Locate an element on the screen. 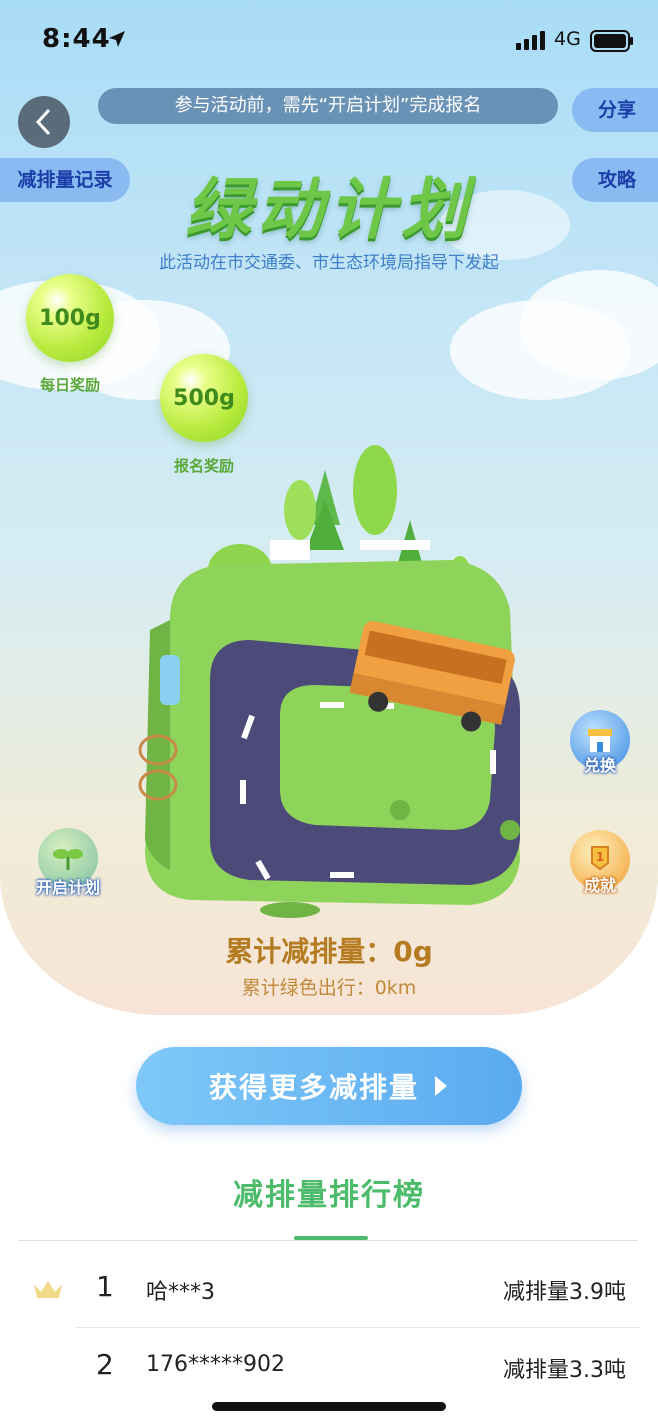 Image resolution: width=658 pixels, height=1425 pixels. daily-reward-label: 每日奖励 is located at coordinates (69, 385).